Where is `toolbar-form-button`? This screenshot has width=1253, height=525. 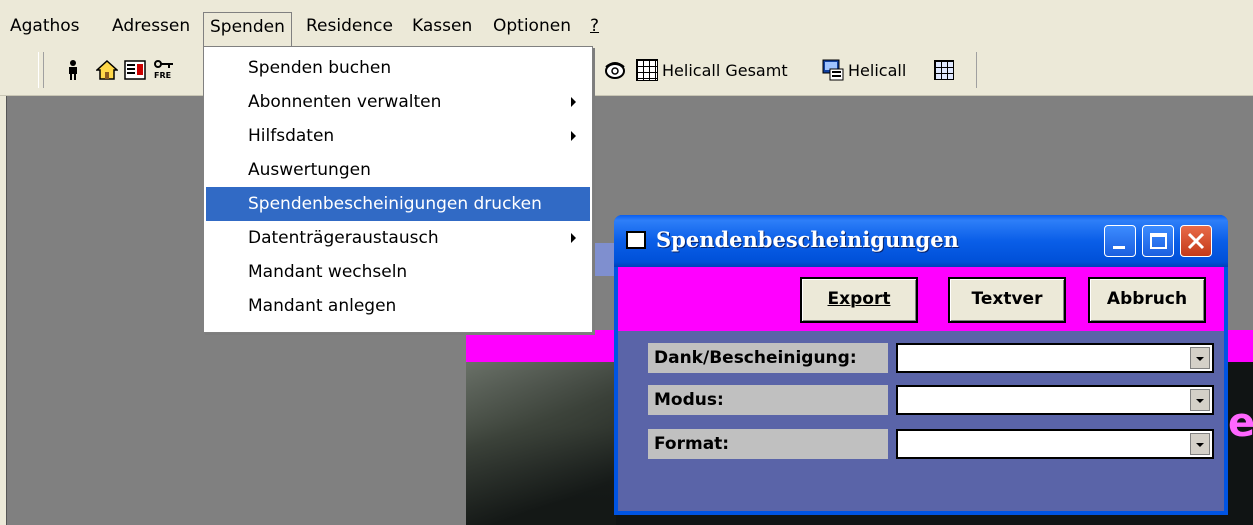
toolbar-form-button is located at coordinates (135, 70).